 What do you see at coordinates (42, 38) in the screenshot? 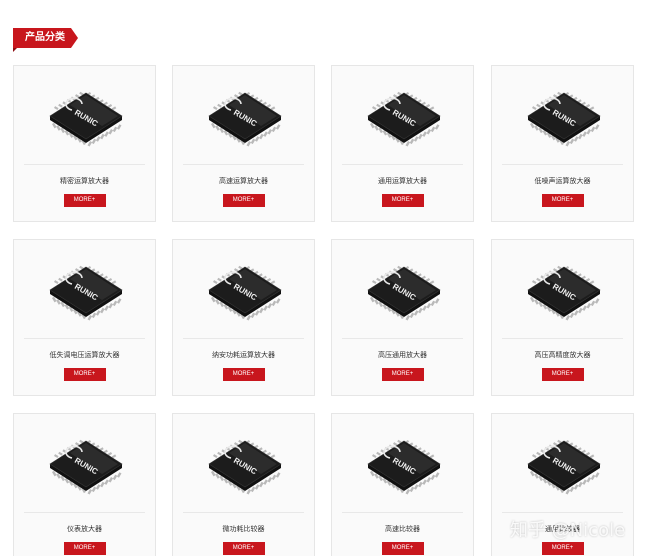
I see `section-title: 产品分类` at bounding box center [42, 38].